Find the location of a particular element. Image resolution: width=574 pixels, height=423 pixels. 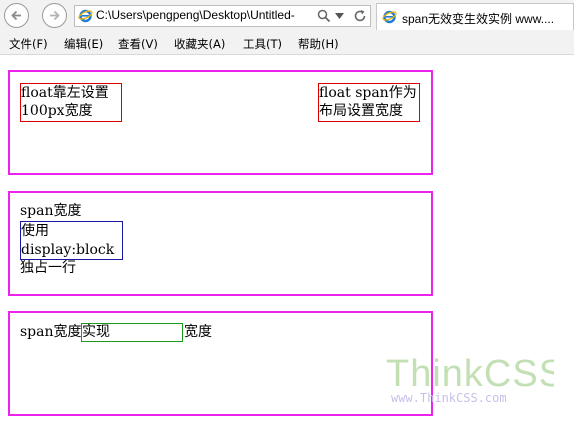

menu-help: 帮助(H) is located at coordinates (318, 44).